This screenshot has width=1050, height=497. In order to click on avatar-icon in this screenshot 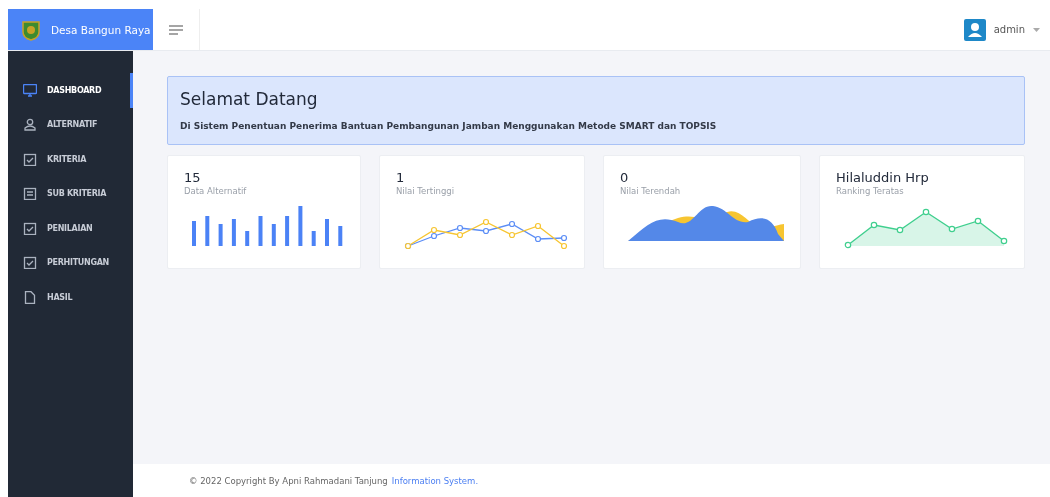, I will do `click(974, 29)`.